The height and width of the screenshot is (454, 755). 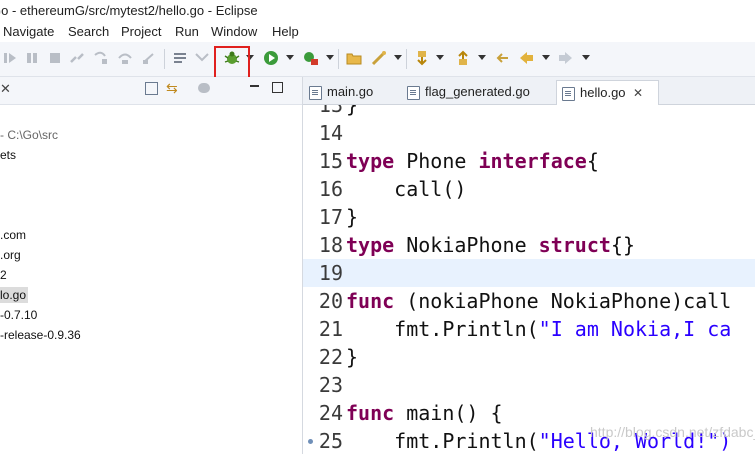 What do you see at coordinates (529, 413) in the screenshot?
I see `code-line: 24 func main() {` at bounding box center [529, 413].